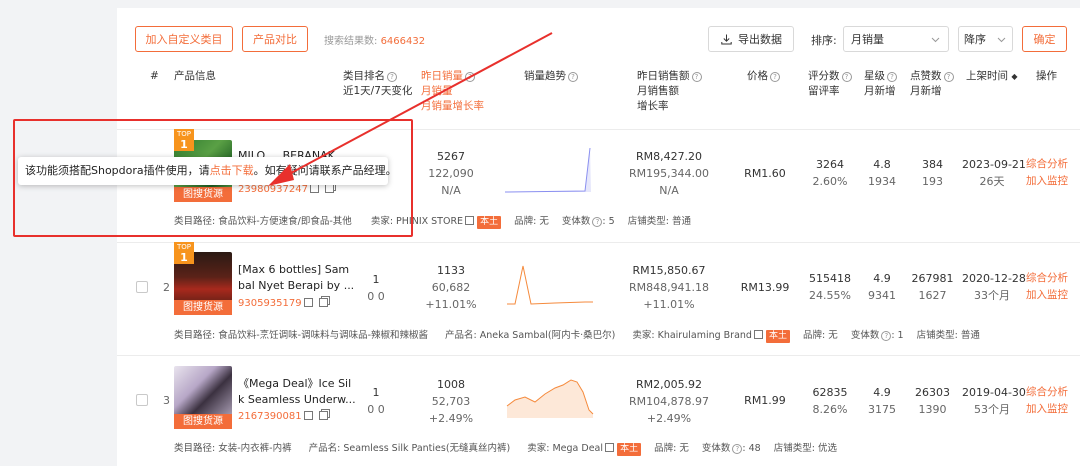 This screenshot has width=1080, height=466. Describe the element at coordinates (166, 400) in the screenshot. I see `row-number: 3` at that location.